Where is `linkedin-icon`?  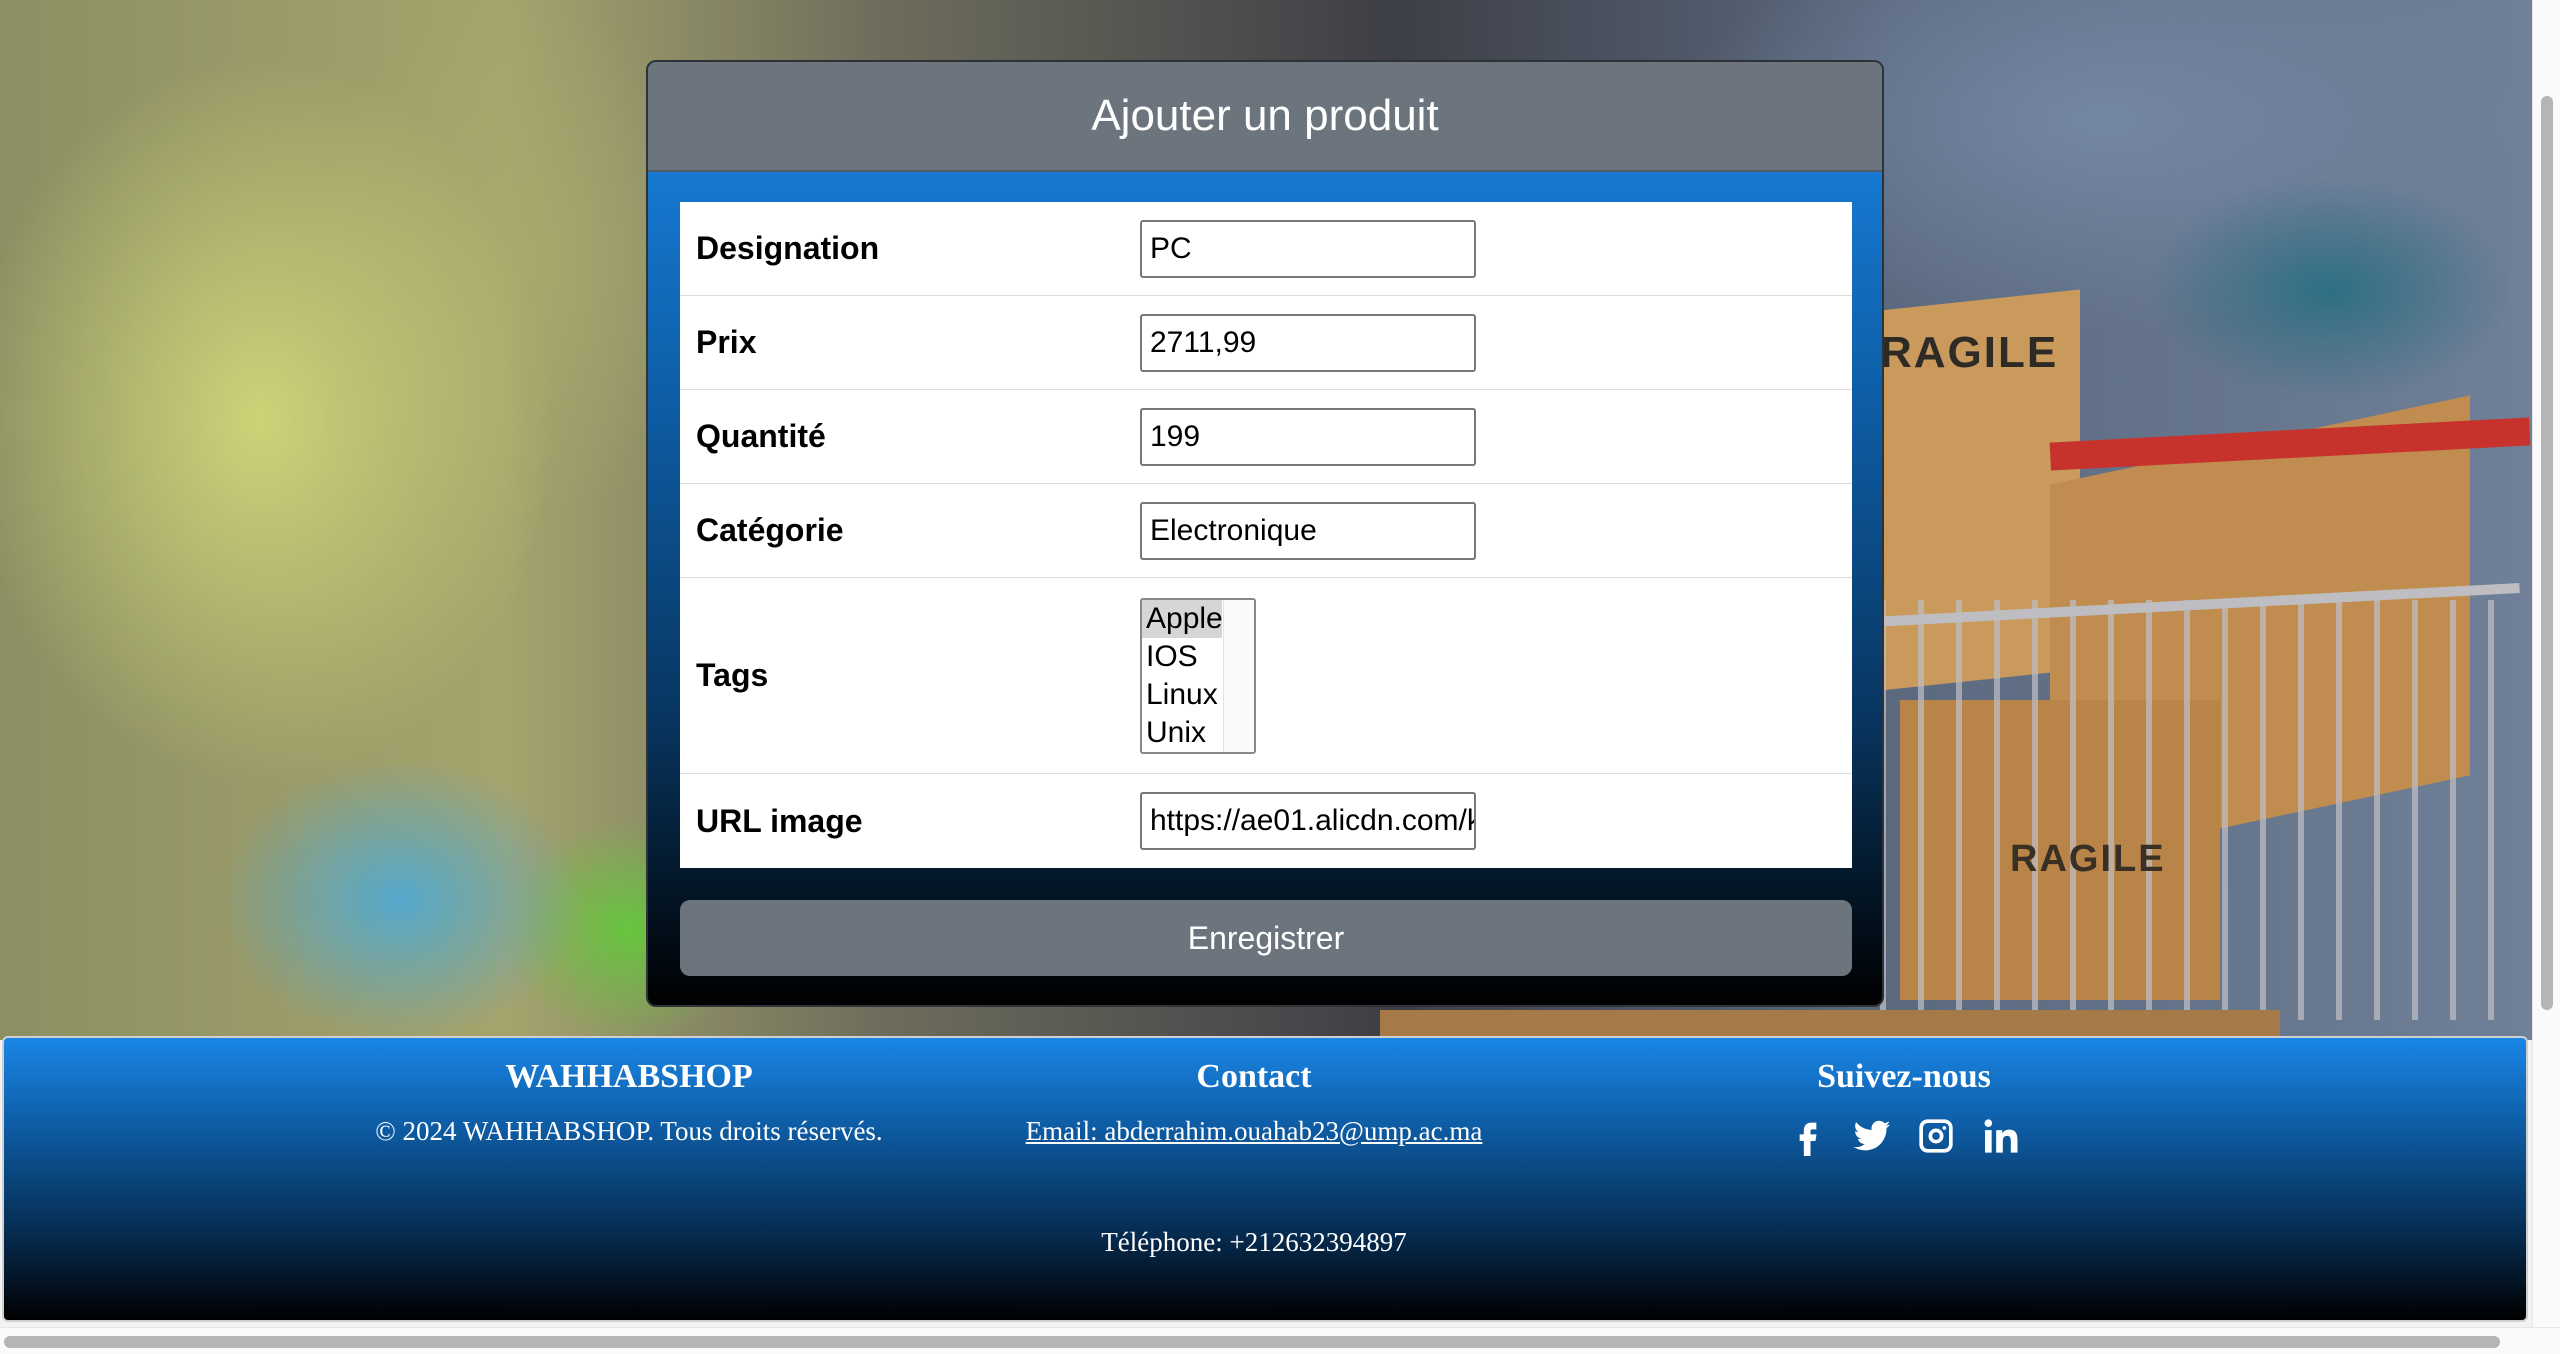
linkedin-icon is located at coordinates (2000, 1138).